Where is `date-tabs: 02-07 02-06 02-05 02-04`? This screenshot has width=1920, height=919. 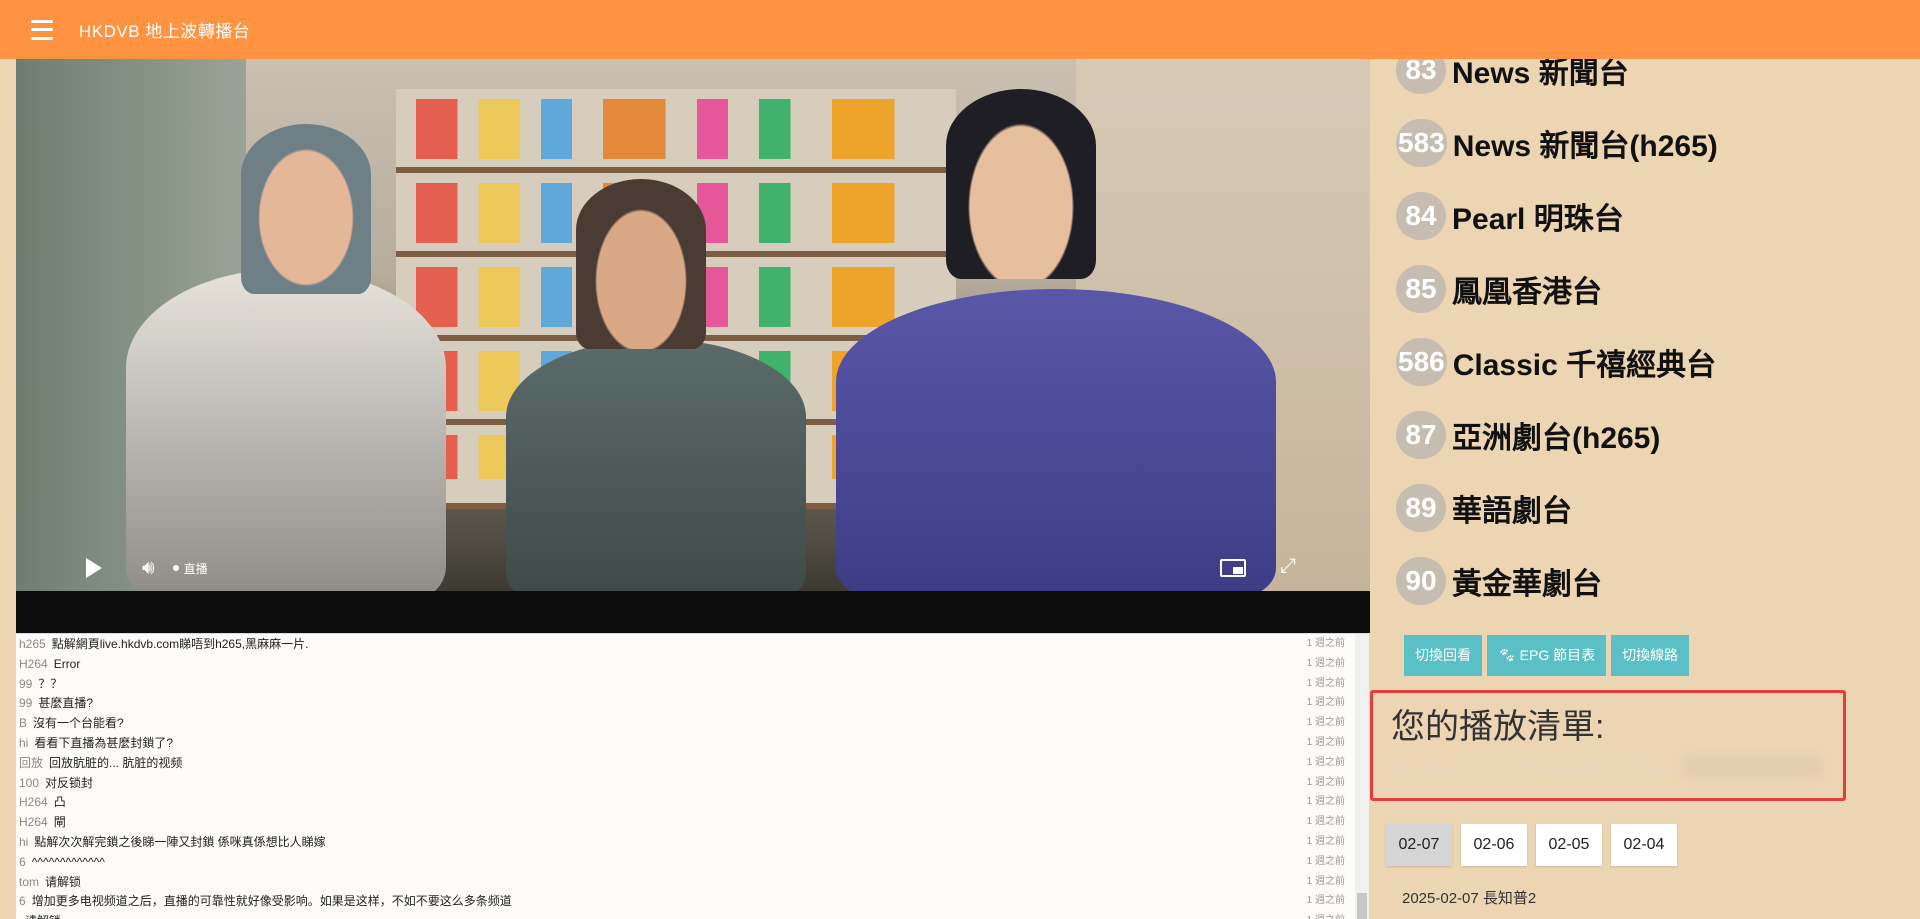
date-tabs: 02-07 02-06 02-05 02-04 is located at coordinates (1531, 845).